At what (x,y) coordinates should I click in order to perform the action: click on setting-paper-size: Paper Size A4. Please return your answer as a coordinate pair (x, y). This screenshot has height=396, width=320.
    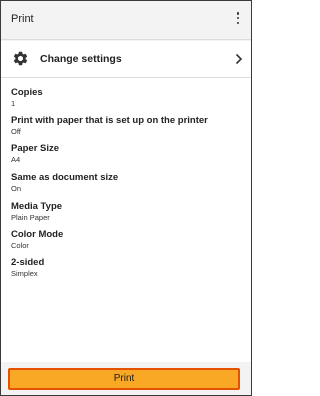
    Looking at the image, I should click on (126, 154).